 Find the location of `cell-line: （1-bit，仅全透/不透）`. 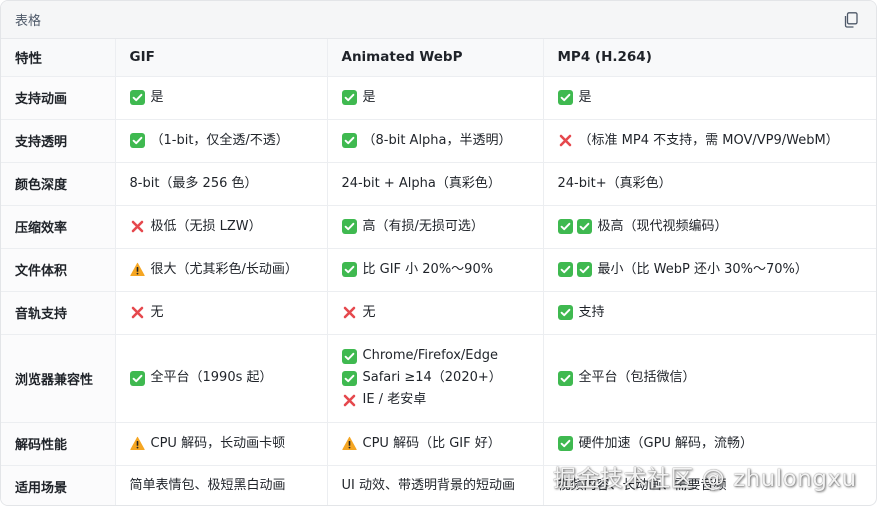

cell-line: （1-bit，仅全透/不透） is located at coordinates (221, 141).